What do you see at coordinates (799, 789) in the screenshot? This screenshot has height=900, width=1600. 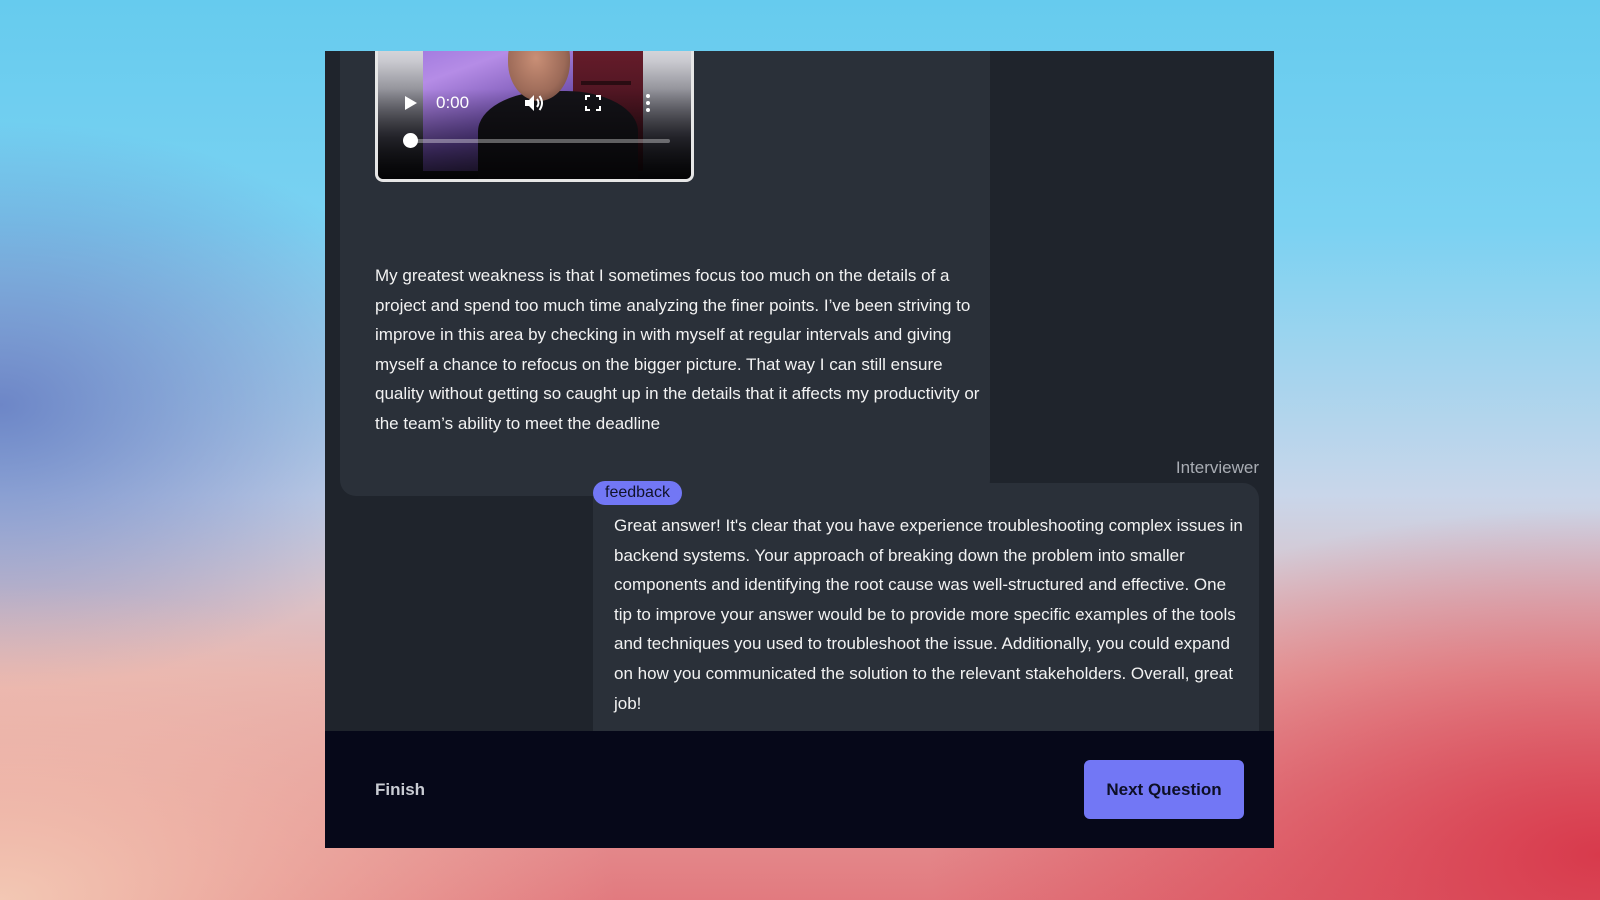 I see `footer-bar: Finish Next Question` at bounding box center [799, 789].